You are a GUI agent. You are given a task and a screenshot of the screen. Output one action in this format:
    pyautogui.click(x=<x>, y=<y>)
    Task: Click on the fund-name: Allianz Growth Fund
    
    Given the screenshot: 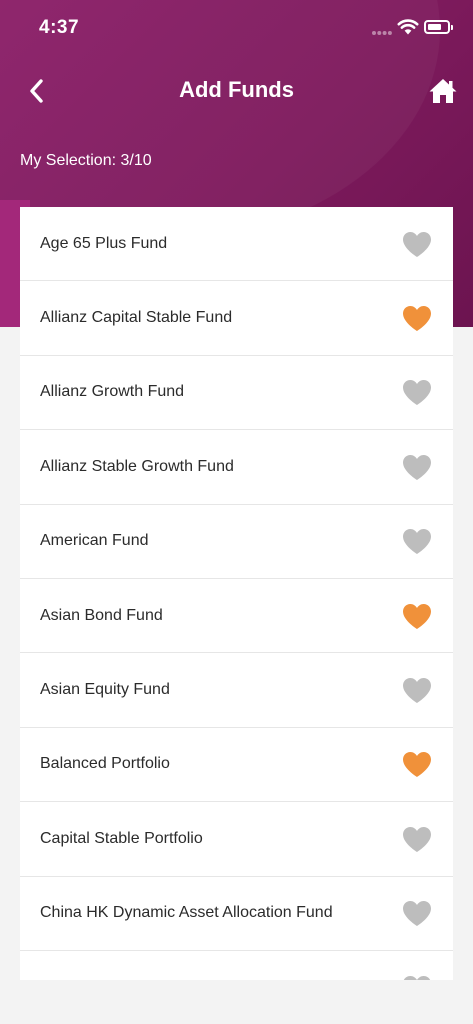 What is the action you would take?
    pyautogui.click(x=112, y=392)
    